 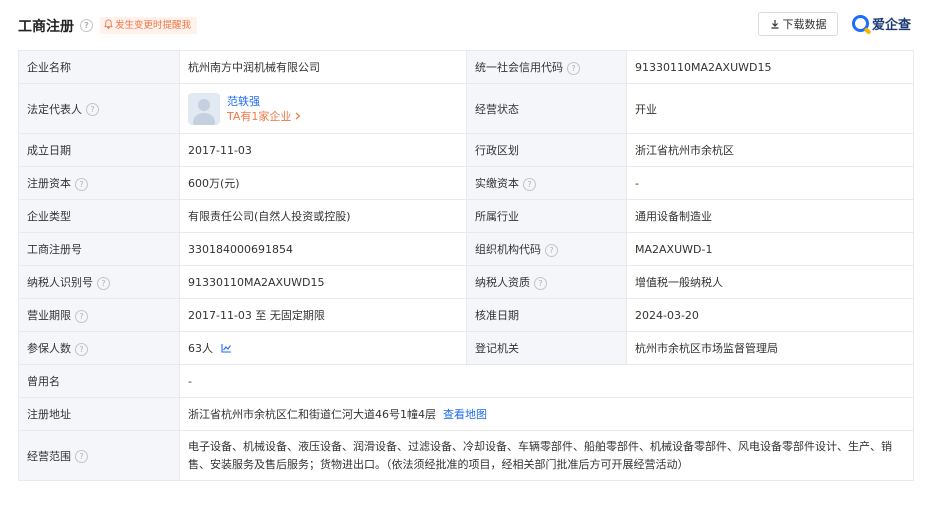 I want to click on table-row: 企业类型 有限责任公司(自然人投资或控股) 所属行业 通用设备制造业, so click(x=466, y=216).